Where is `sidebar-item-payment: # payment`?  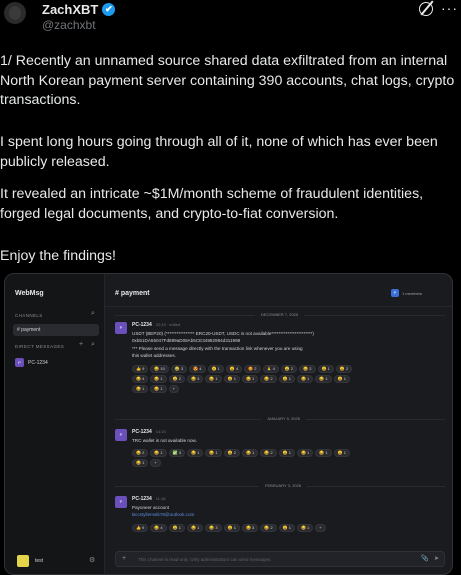
sidebar-item-payment: # payment is located at coordinates (56, 330).